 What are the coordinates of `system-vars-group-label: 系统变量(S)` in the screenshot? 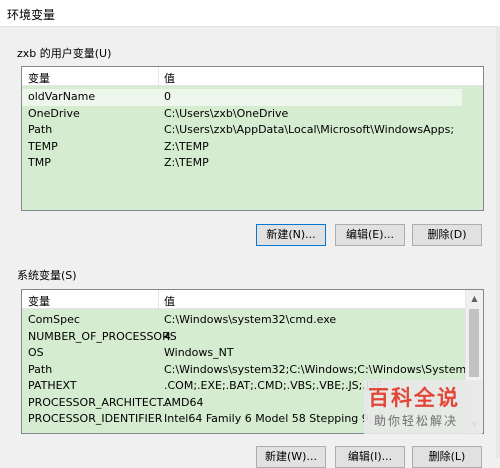 It's located at (47, 275).